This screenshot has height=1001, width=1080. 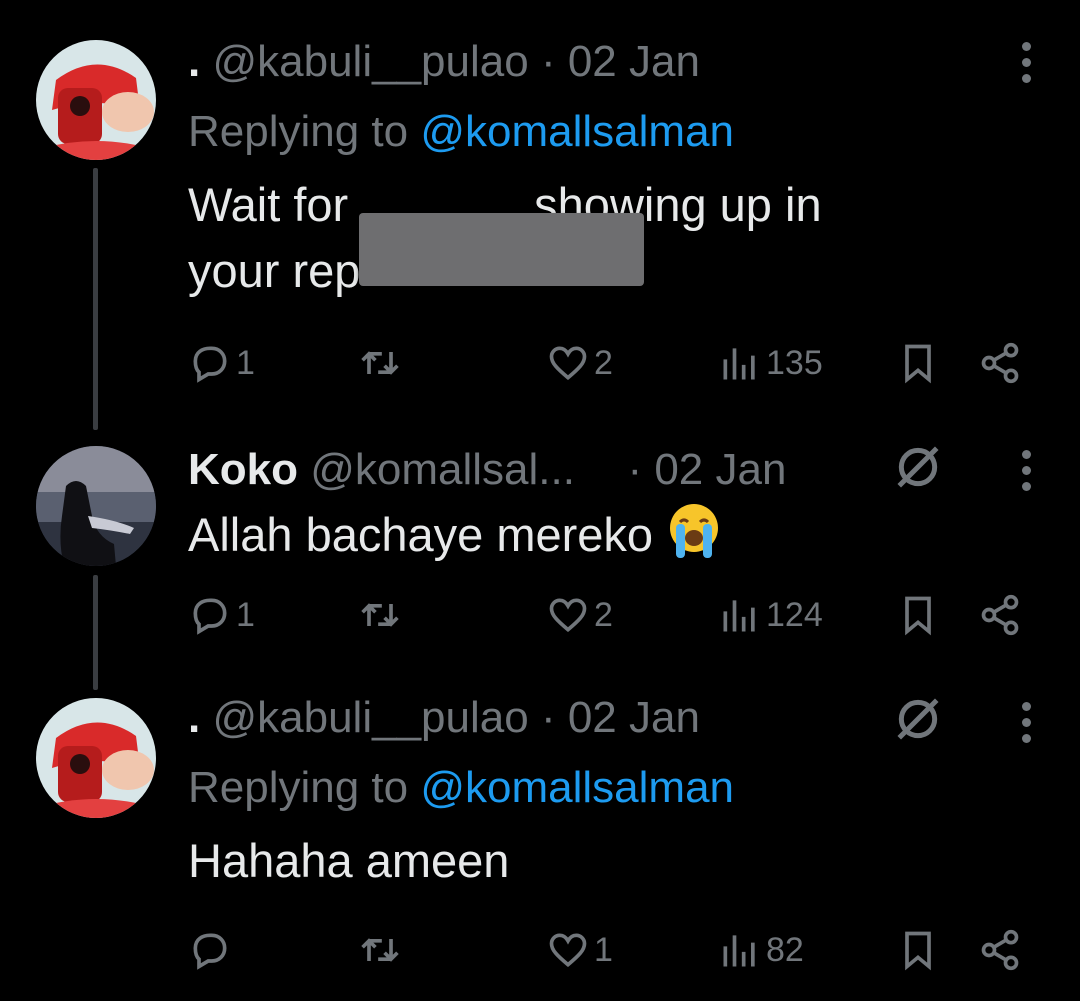 I want to click on tweet-header: . @kabuli__pulao · 02 Jan, so click(x=614, y=62).